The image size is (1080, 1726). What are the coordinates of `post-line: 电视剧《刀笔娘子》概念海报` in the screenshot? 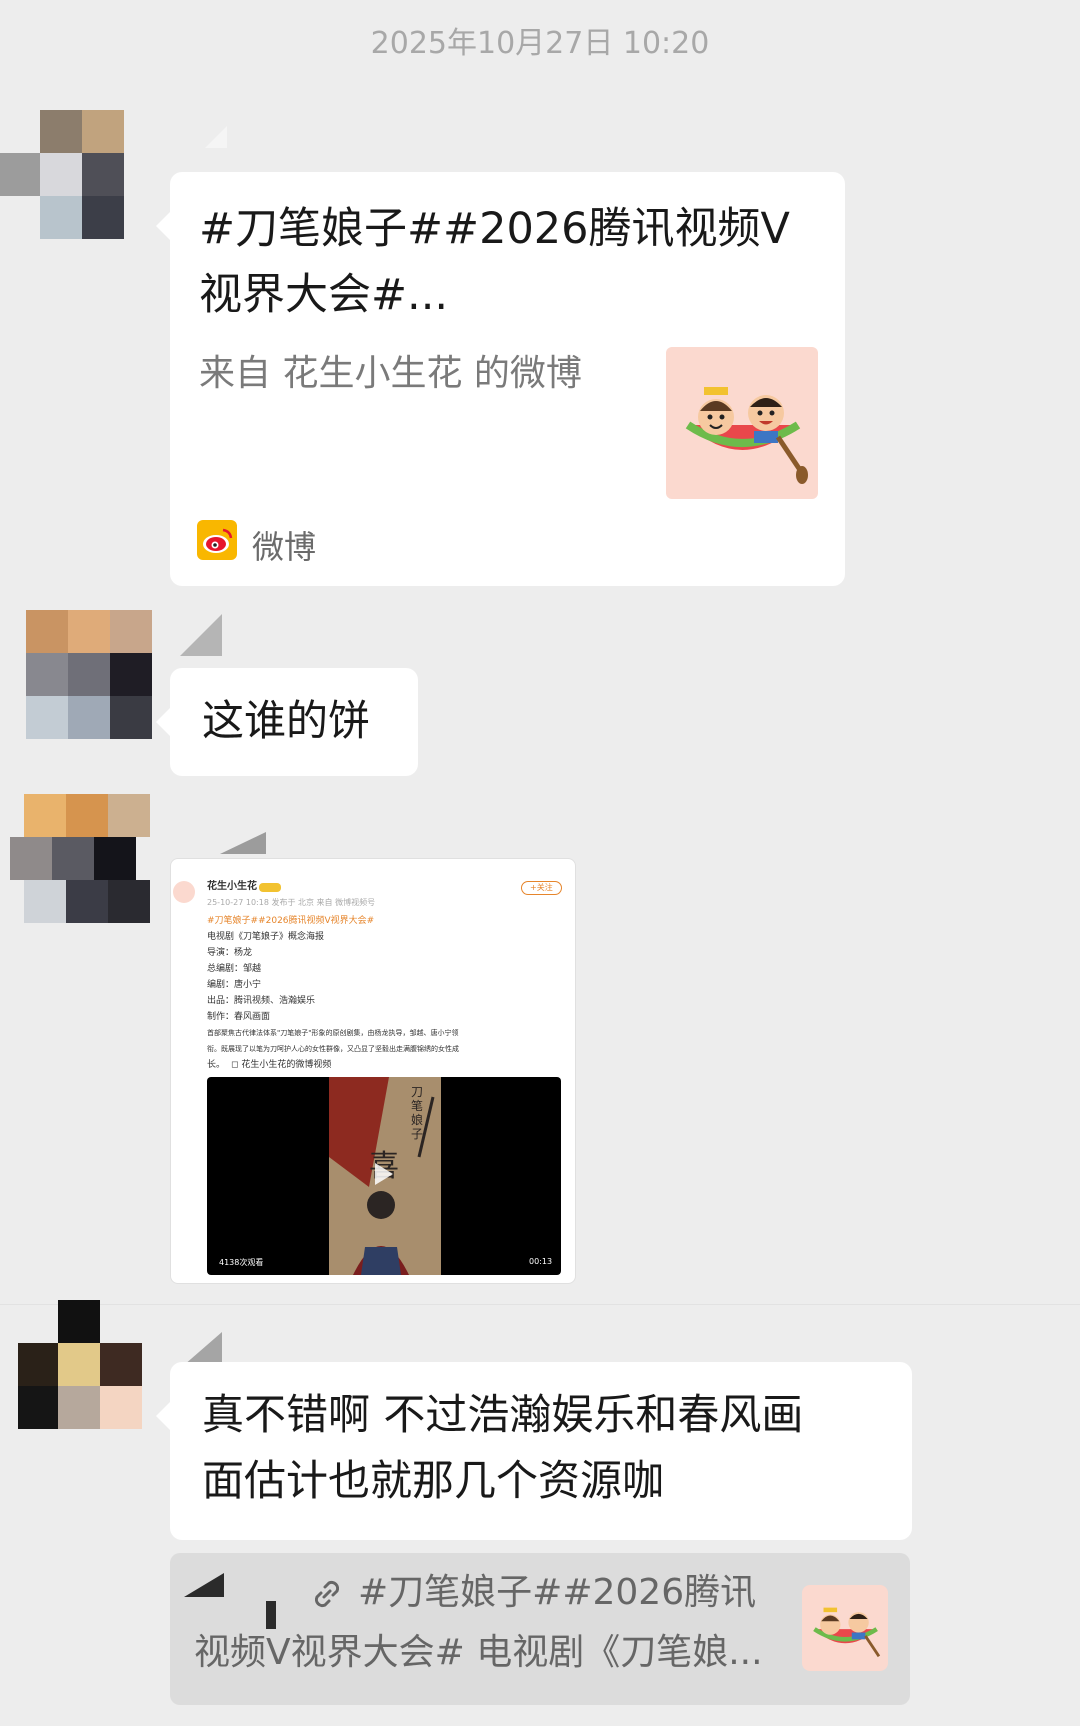 It's located at (266, 937).